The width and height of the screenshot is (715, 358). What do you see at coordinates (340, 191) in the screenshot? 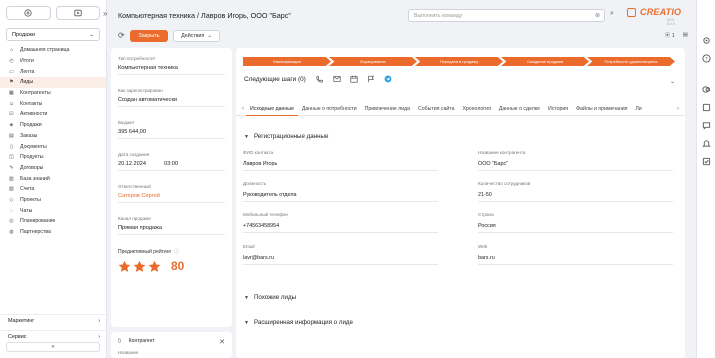
I see `position-field: Должность Руководитель отдела` at bounding box center [340, 191].